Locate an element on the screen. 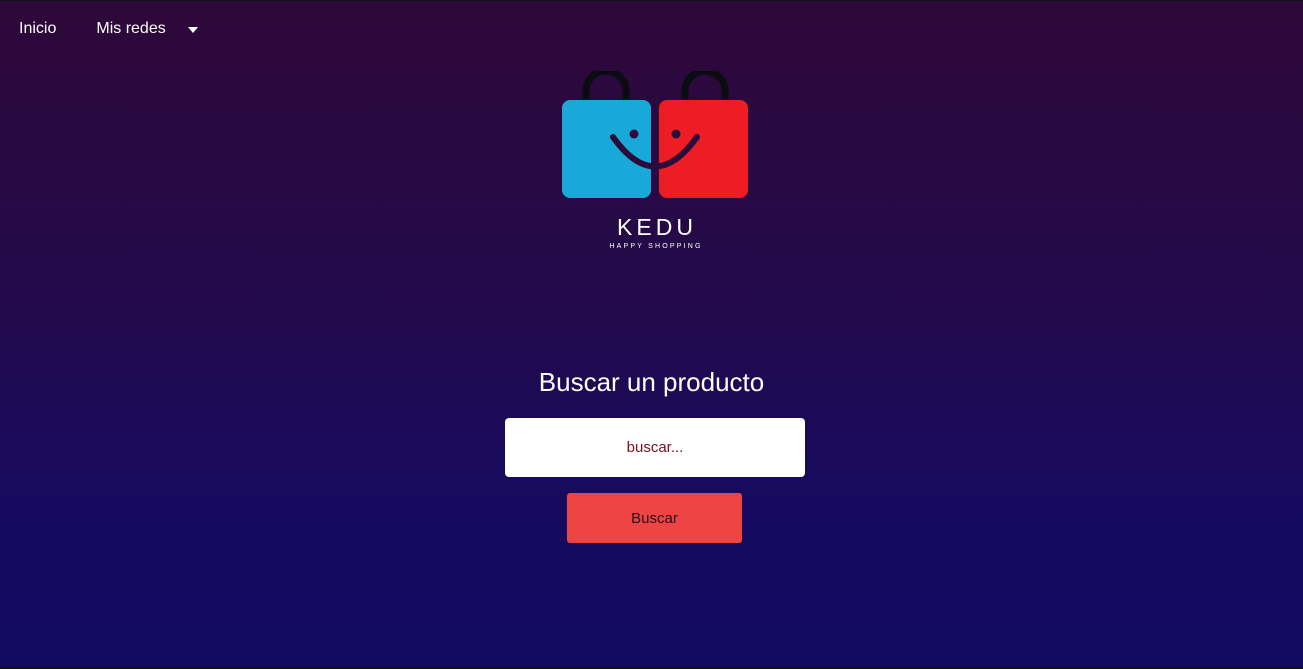 This screenshot has height=669, width=1303. top-navbar: Inicio Mis redes is located at coordinates (99, 29).